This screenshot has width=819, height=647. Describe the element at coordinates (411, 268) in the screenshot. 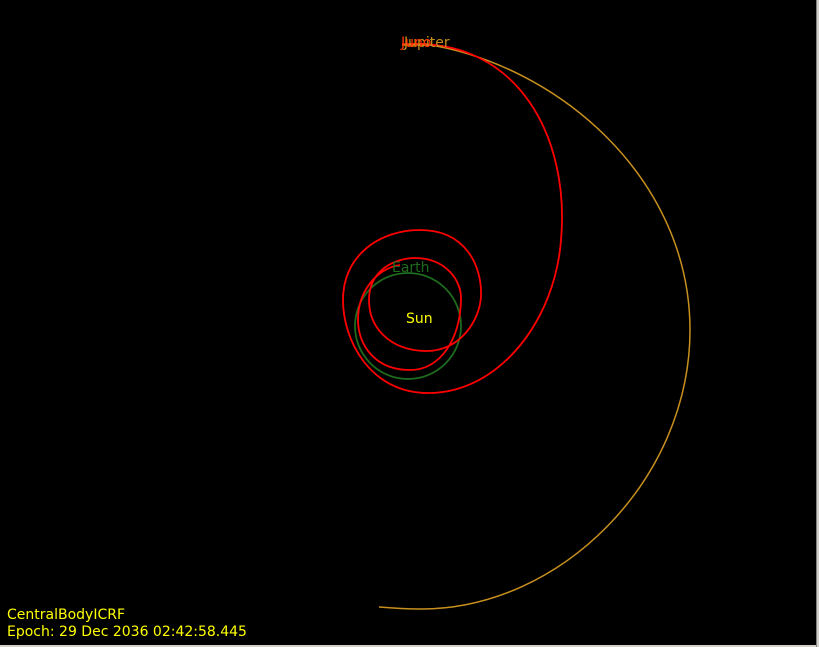

I see `earth-label: Earth` at that location.